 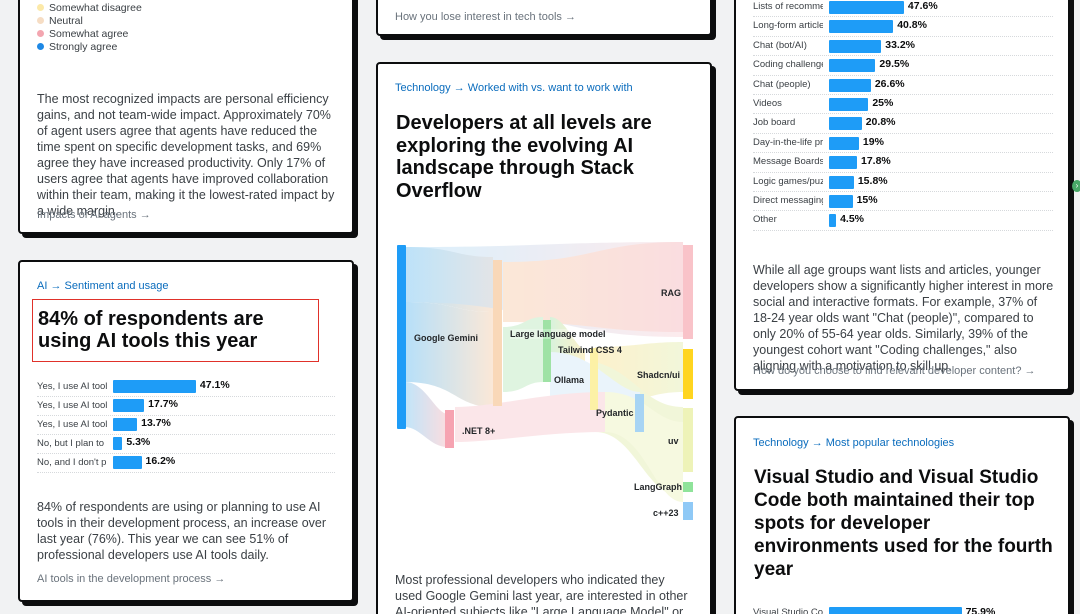 What do you see at coordinates (883, 103) in the screenshot?
I see `bar-value: 25%` at bounding box center [883, 103].